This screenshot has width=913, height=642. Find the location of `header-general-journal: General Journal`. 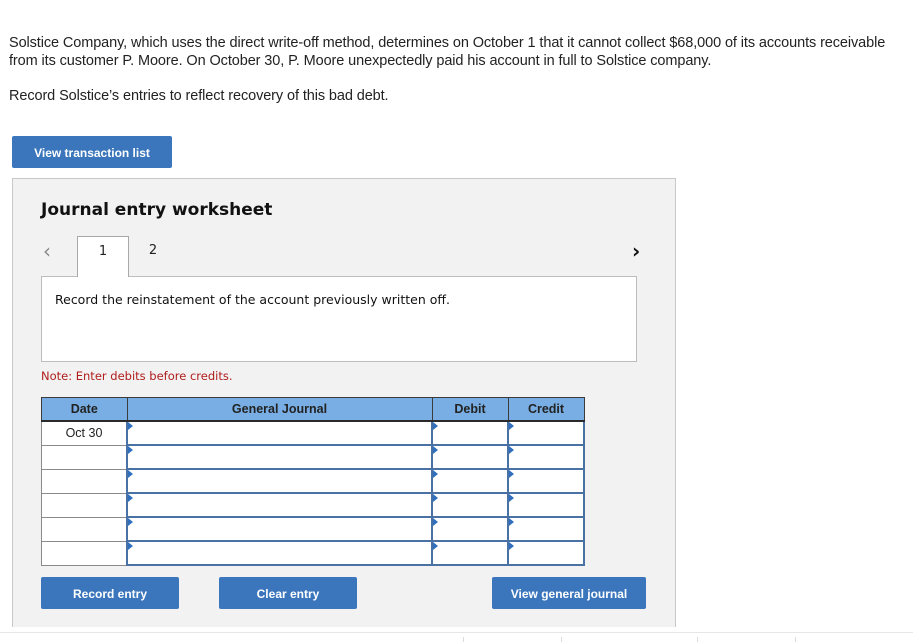

header-general-journal: General Journal is located at coordinates (279, 409).